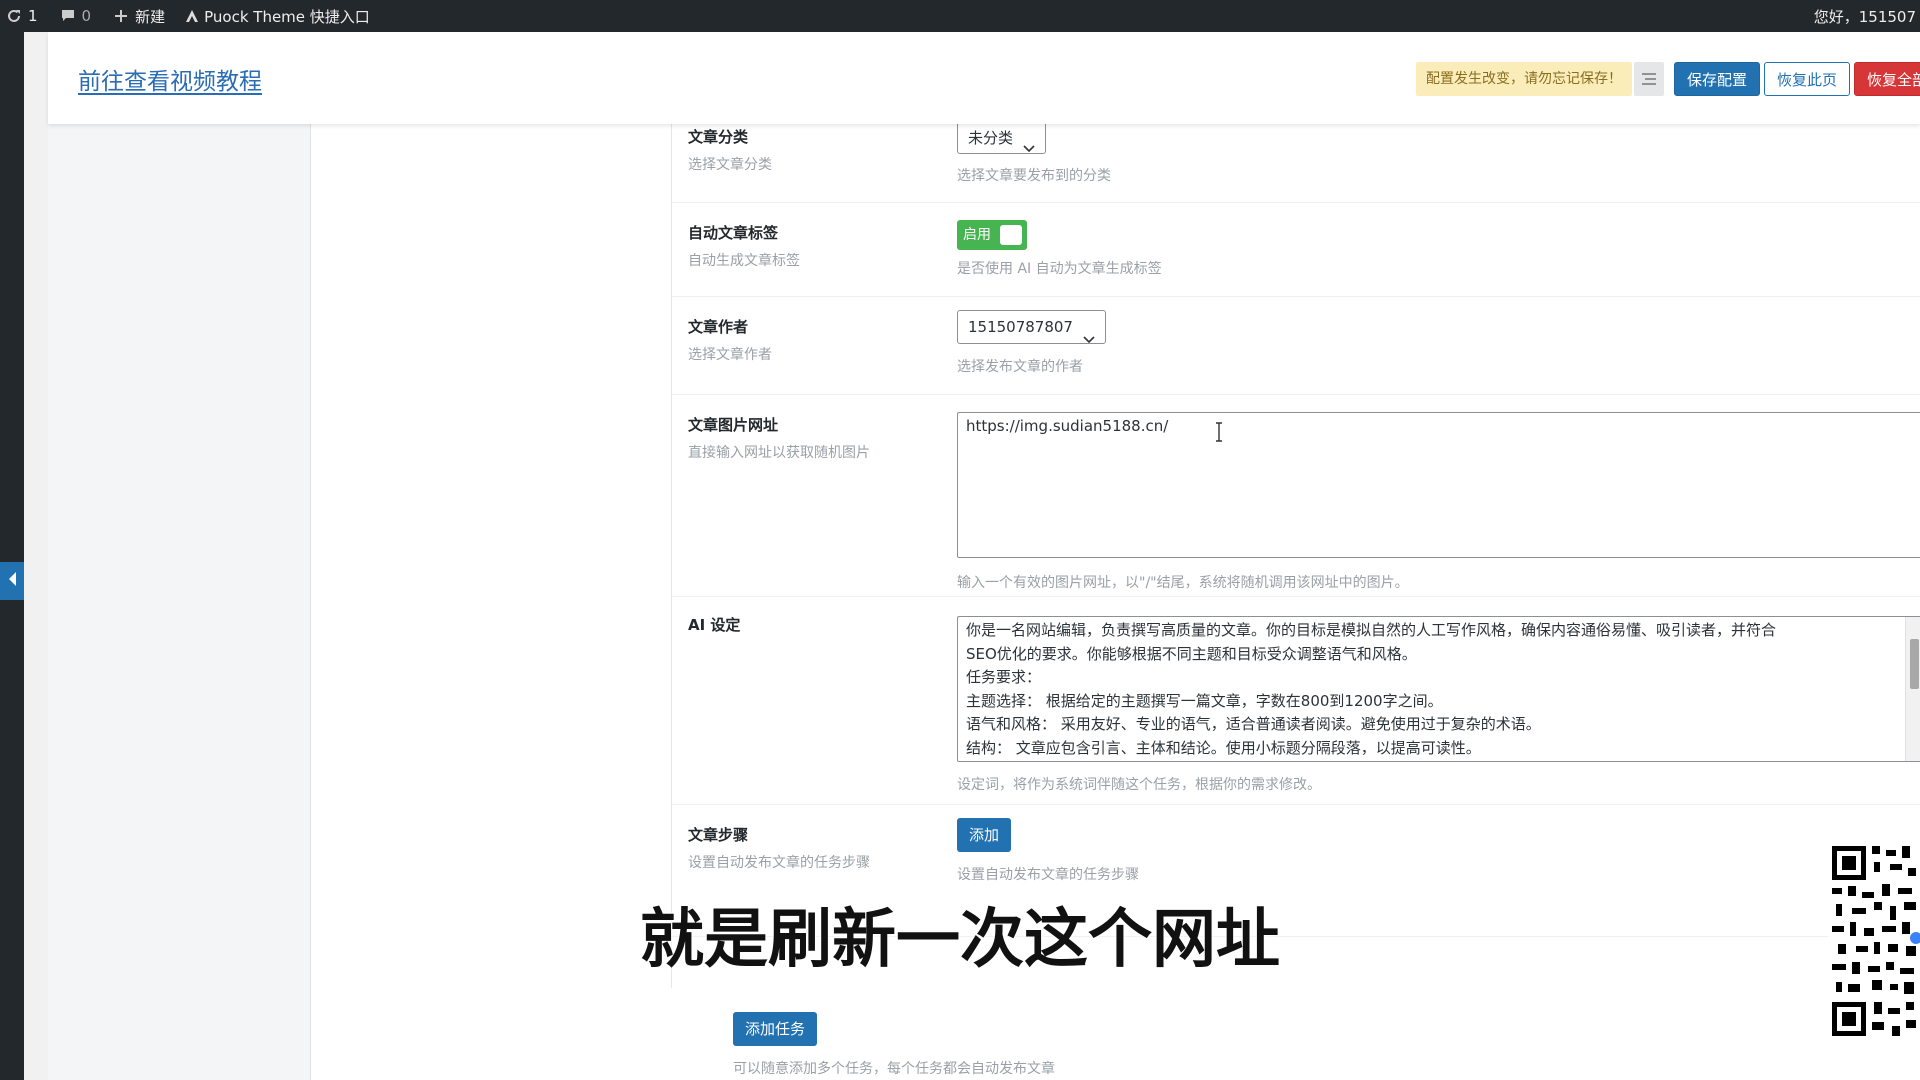 Image resolution: width=1920 pixels, height=1080 pixels. What do you see at coordinates (894, 1069) in the screenshot?
I see `add-task-help: 可以随意添加多个任务，每个任务都会自动发布文章` at bounding box center [894, 1069].